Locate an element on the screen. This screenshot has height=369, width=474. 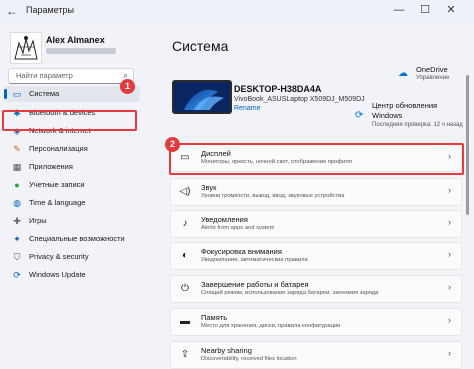
storage-icon: ▬ is located at coordinates (185, 321).